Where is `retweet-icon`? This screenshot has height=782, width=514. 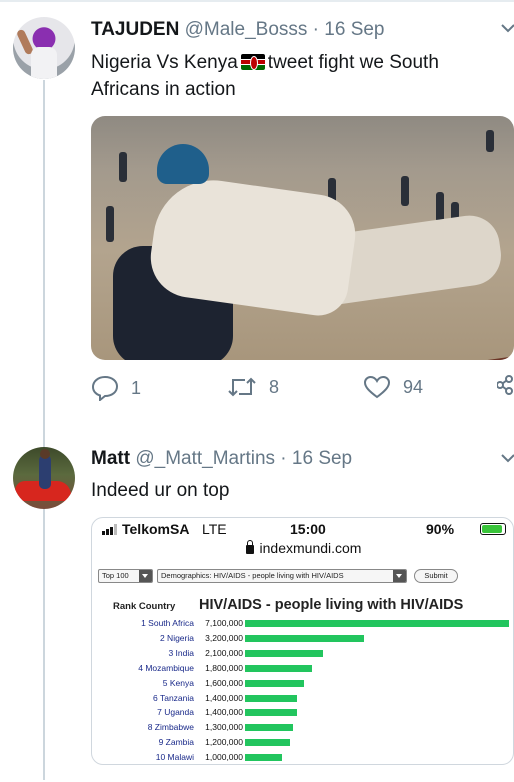
retweet-icon is located at coordinates (242, 387).